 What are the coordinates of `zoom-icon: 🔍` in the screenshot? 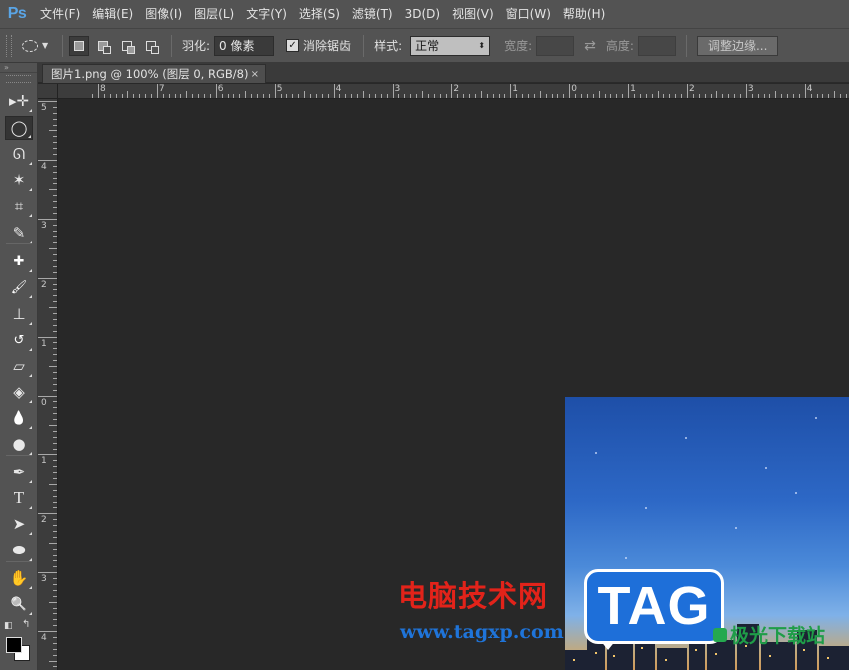 It's located at (19, 604).